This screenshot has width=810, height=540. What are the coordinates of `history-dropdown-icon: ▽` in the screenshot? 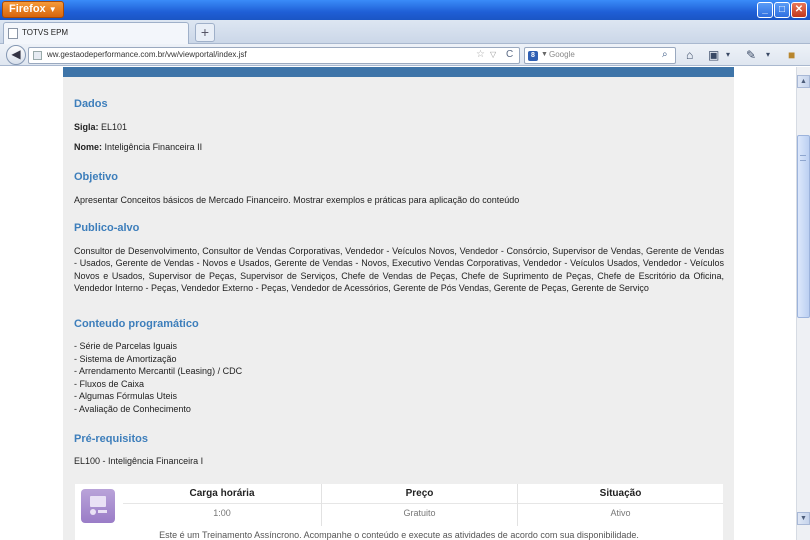 It's located at (493, 54).